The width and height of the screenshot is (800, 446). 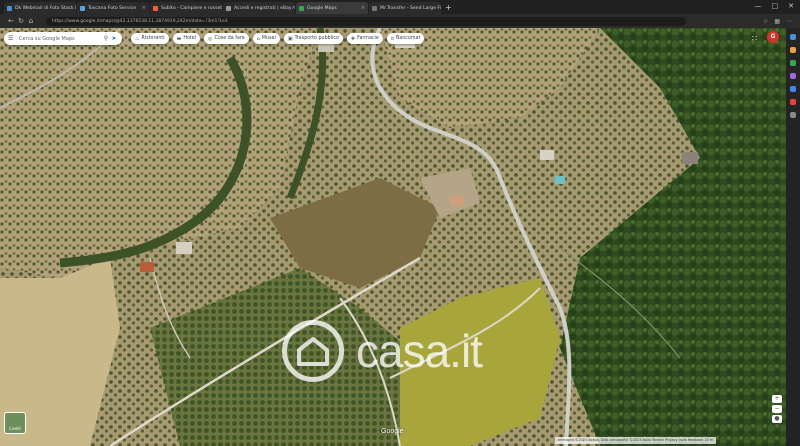 What do you see at coordinates (322, 8) in the screenshot?
I see `tab-label: Google Maps` at bounding box center [322, 8].